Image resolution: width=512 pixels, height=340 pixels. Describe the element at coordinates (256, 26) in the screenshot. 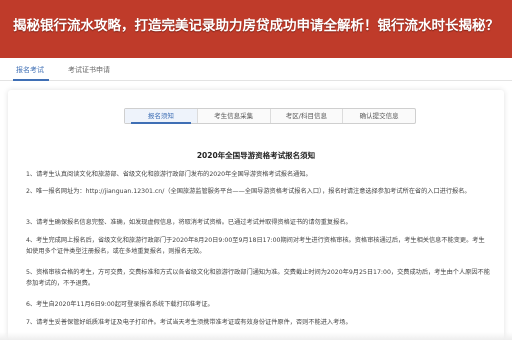

I see `banner-title: 揭秘银行流水攻略，打造完美记录助力房贷成功申请全解析！银行流水时长揭秘？` at that location.